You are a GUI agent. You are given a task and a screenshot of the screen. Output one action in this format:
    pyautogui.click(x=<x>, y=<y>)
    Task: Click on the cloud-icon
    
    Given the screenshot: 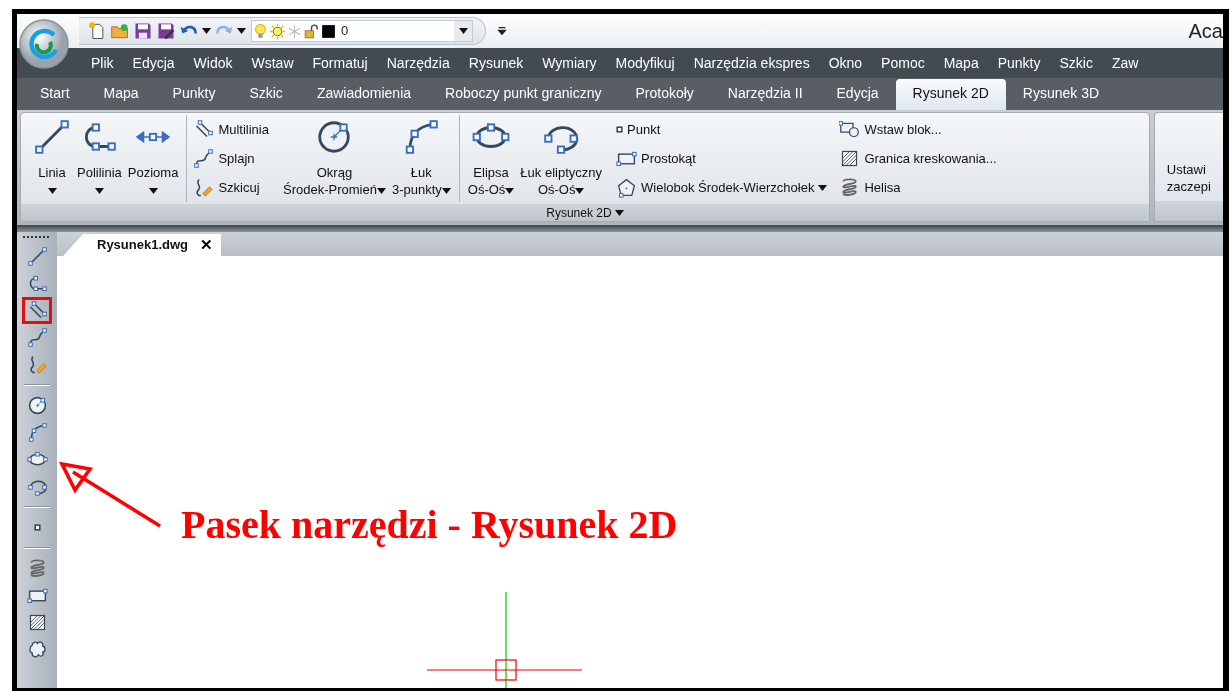 What is the action you would take?
    pyautogui.click(x=37, y=649)
    